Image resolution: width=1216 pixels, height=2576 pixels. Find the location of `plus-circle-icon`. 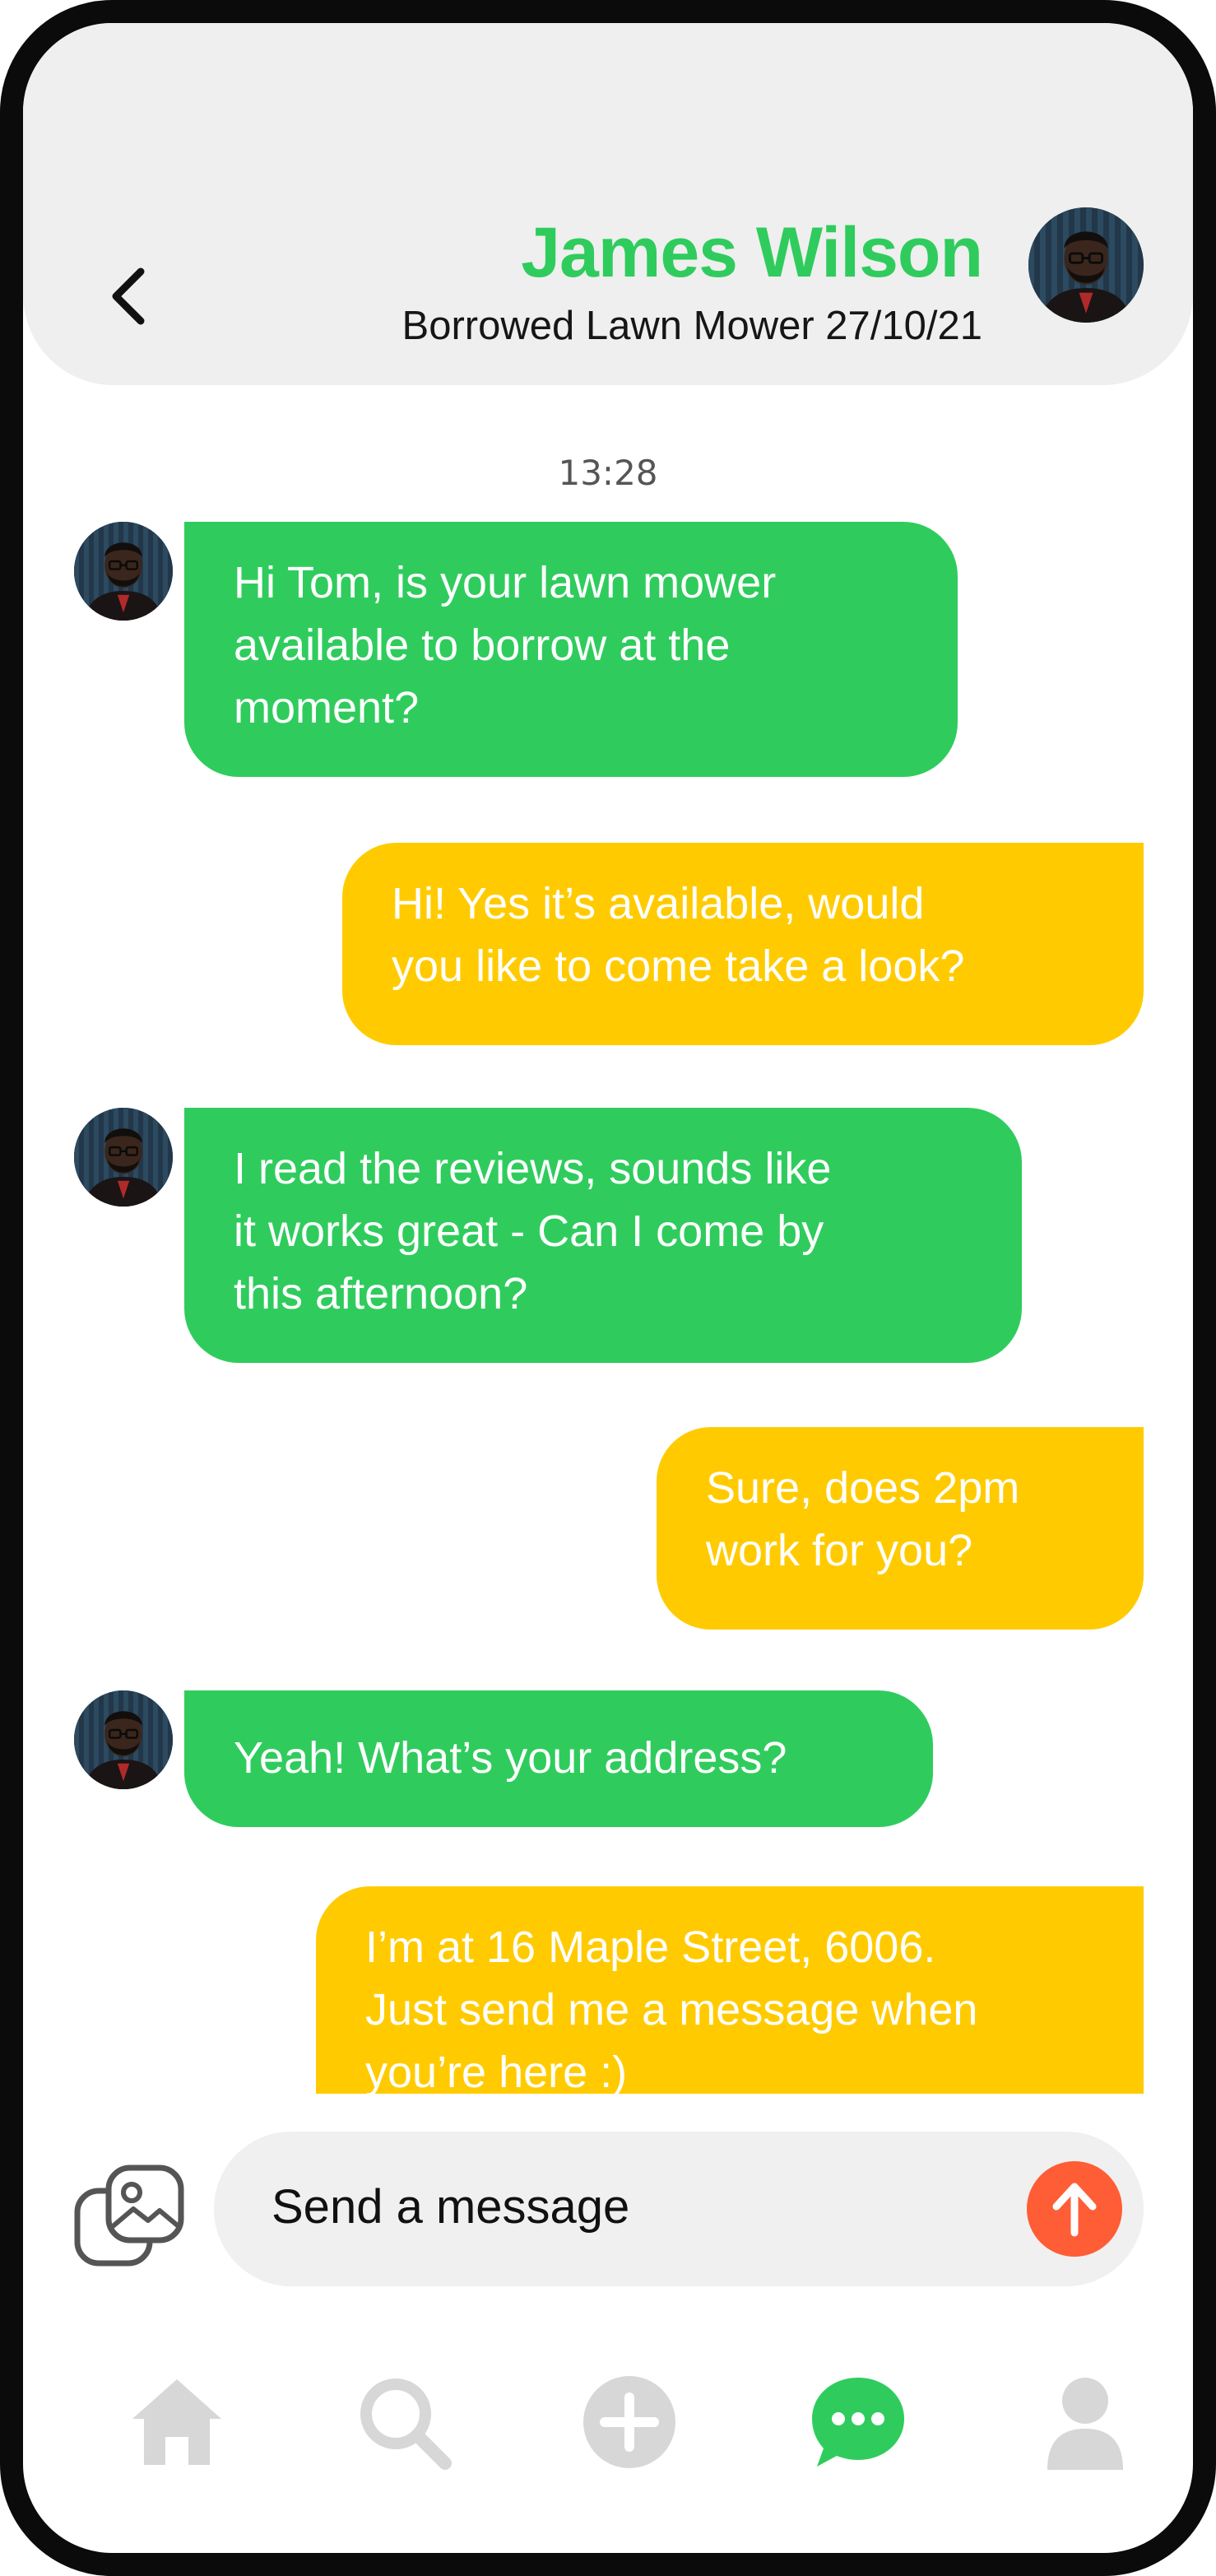

plus-circle-icon is located at coordinates (629, 2422).